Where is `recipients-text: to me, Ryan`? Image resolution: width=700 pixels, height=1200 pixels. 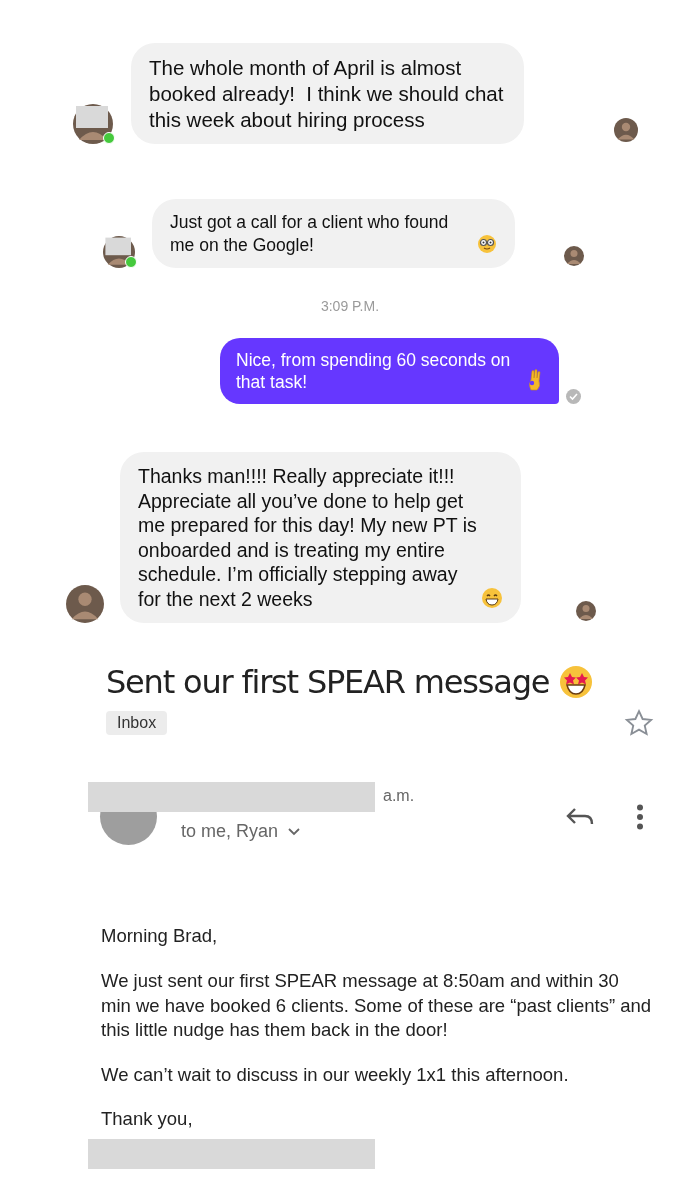
recipients-text: to me, Ryan is located at coordinates (230, 832).